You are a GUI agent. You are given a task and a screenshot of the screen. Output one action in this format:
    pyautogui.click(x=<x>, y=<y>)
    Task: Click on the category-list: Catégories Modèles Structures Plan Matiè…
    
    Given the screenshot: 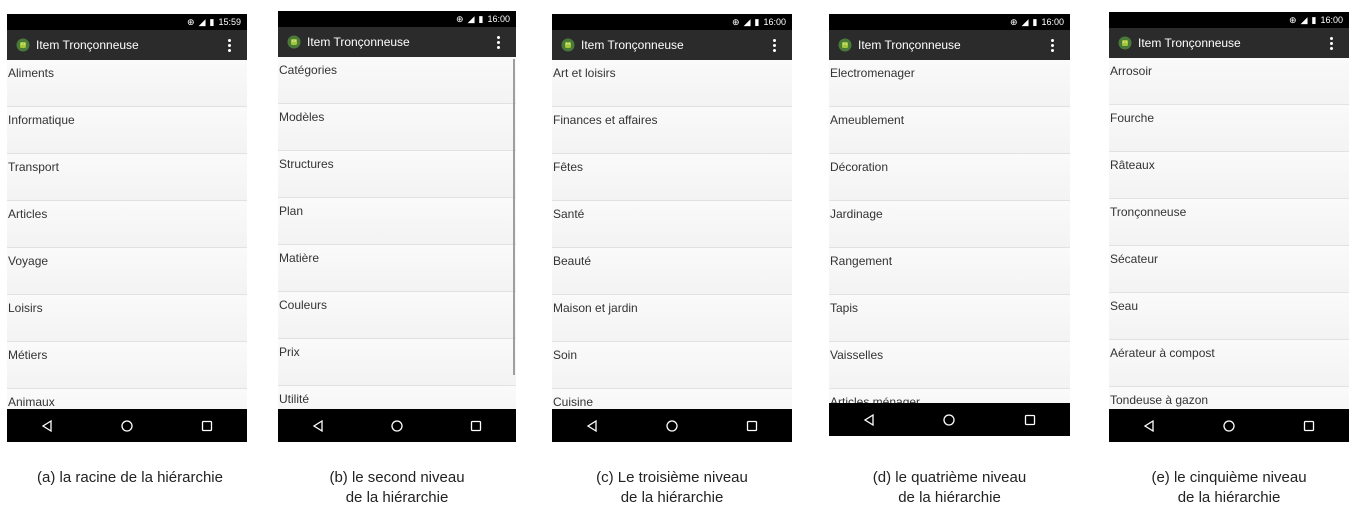 What is the action you would take?
    pyautogui.click(x=397, y=245)
    